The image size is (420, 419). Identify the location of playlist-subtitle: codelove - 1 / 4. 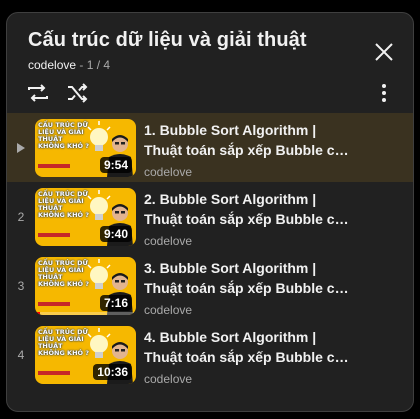
(69, 65).